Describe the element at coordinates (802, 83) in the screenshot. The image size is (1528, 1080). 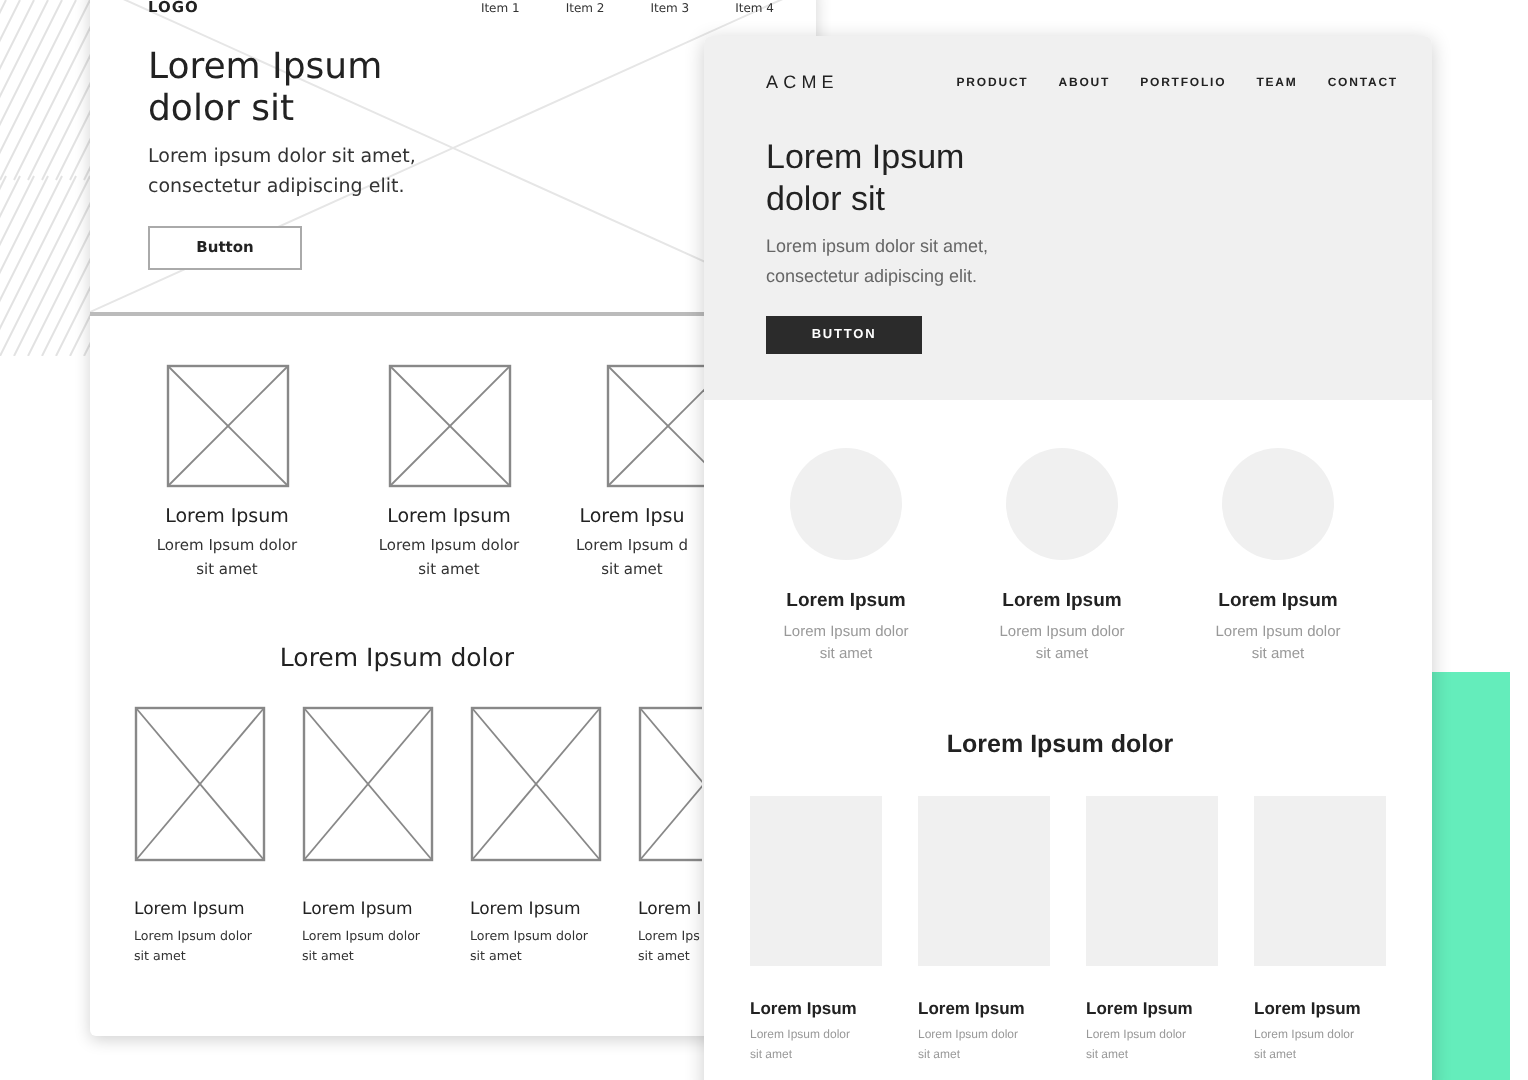
I see `logo-text: ACME` at that location.